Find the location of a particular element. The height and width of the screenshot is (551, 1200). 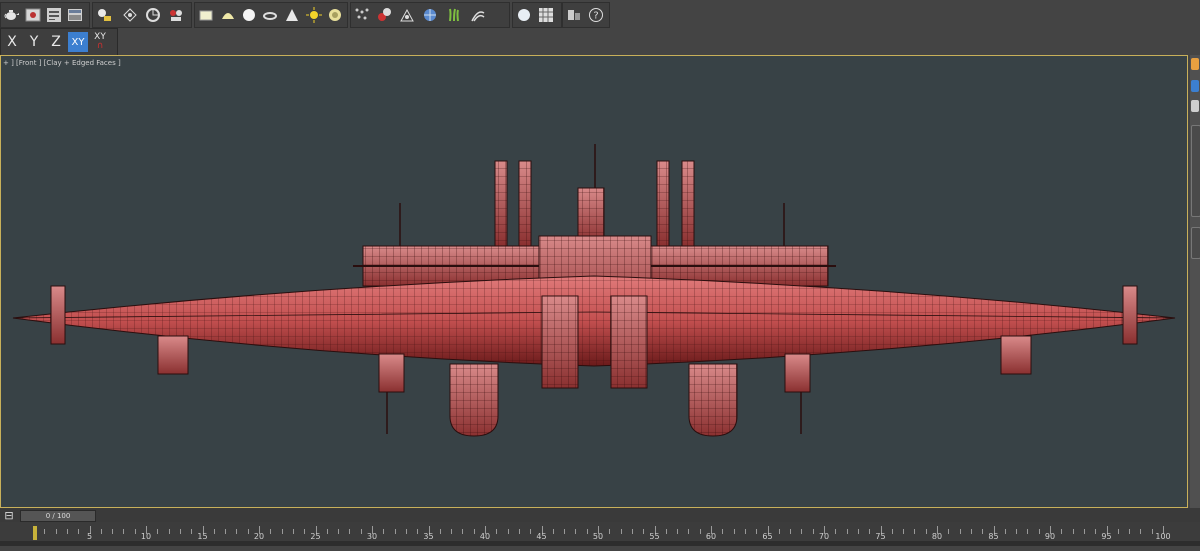

layer-icon is located at coordinates (574, 15).